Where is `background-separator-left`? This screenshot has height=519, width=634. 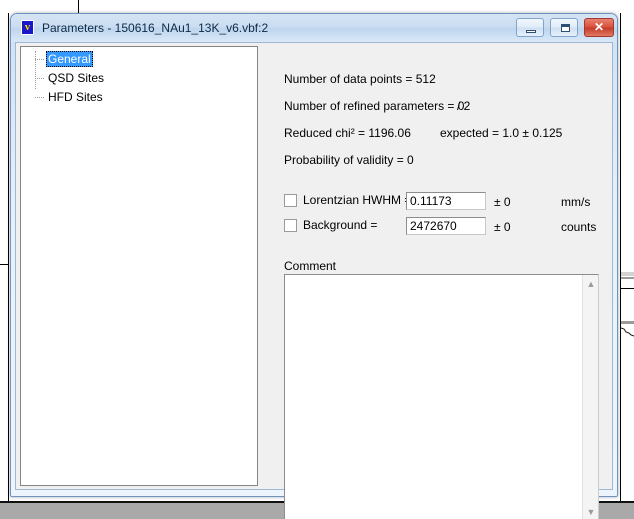 background-separator-left is located at coordinates (4, 264).